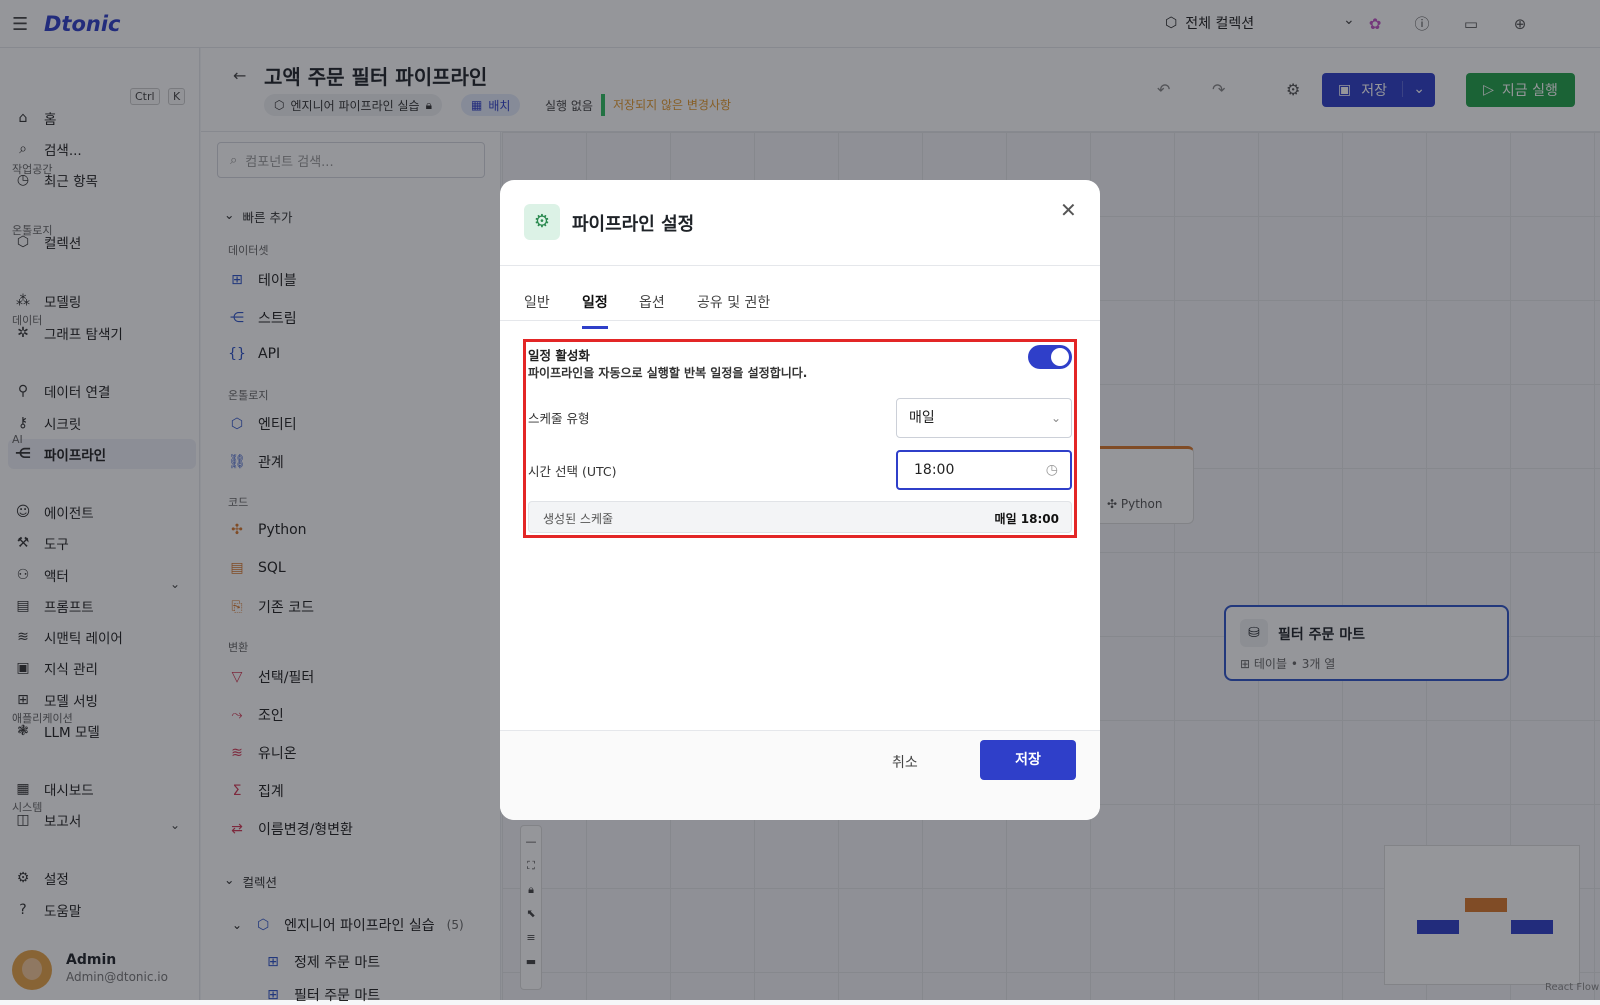 The image size is (1600, 1005). I want to click on gear-icon: ⚙, so click(542, 222).